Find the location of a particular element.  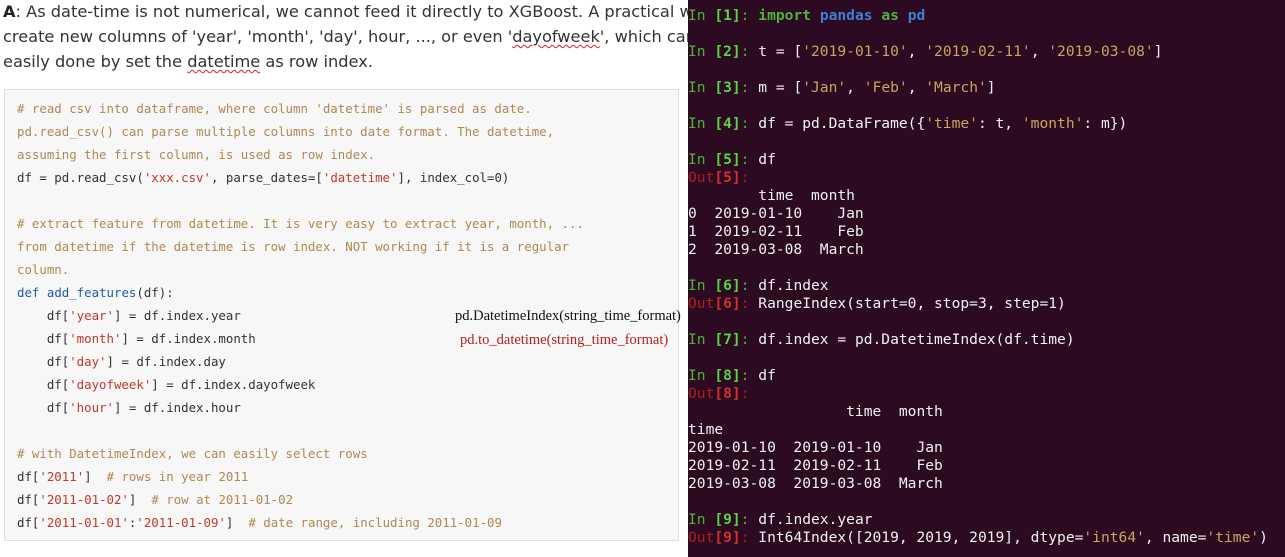

terminal-input-line: In [5]: df is located at coordinates (732, 159).